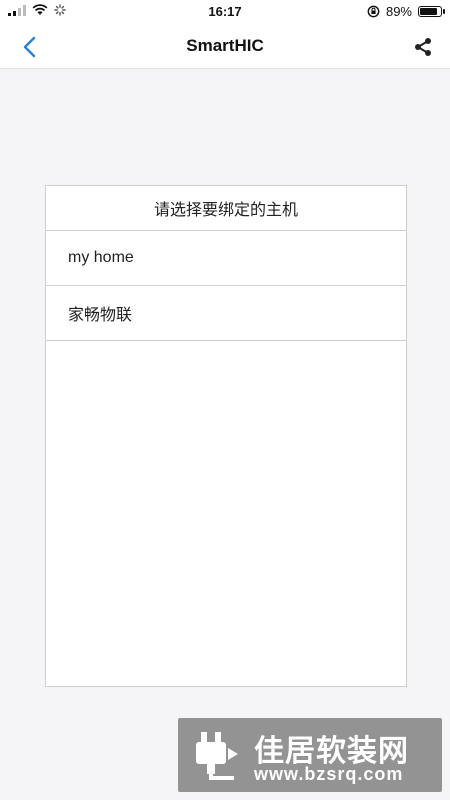  I want to click on page-title: SmartHIC, so click(225, 45).